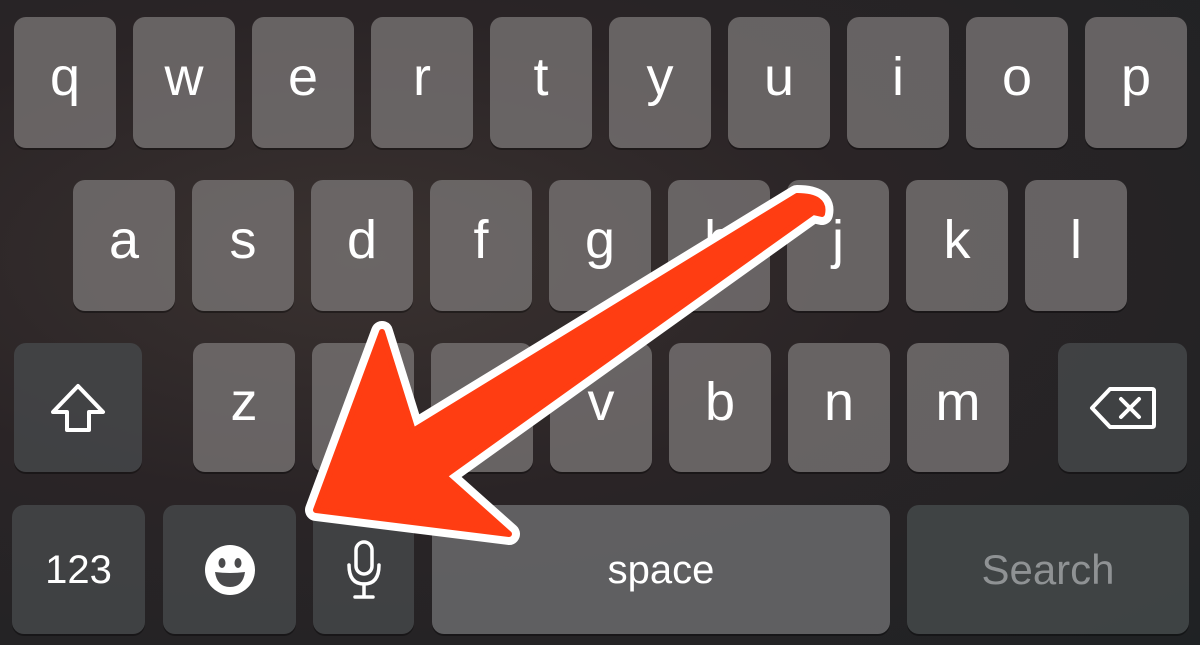 Image resolution: width=1200 pixels, height=645 pixels. What do you see at coordinates (184, 82) in the screenshot?
I see `key-w: w` at bounding box center [184, 82].